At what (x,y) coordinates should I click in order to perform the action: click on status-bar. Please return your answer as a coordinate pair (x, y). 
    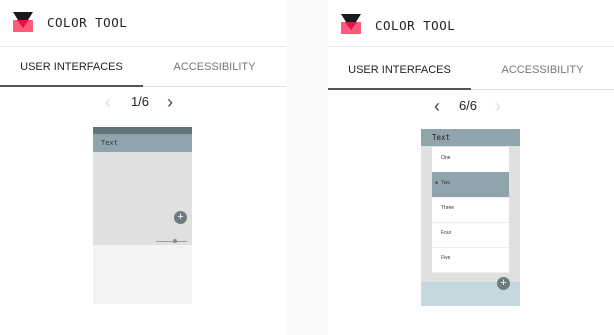
    Looking at the image, I should click on (142, 130).